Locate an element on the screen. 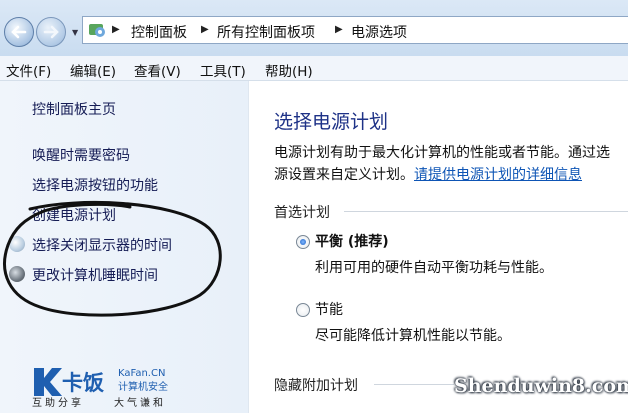 Image resolution: width=628 pixels, height=413 pixels. forward-button is located at coordinates (51, 32).